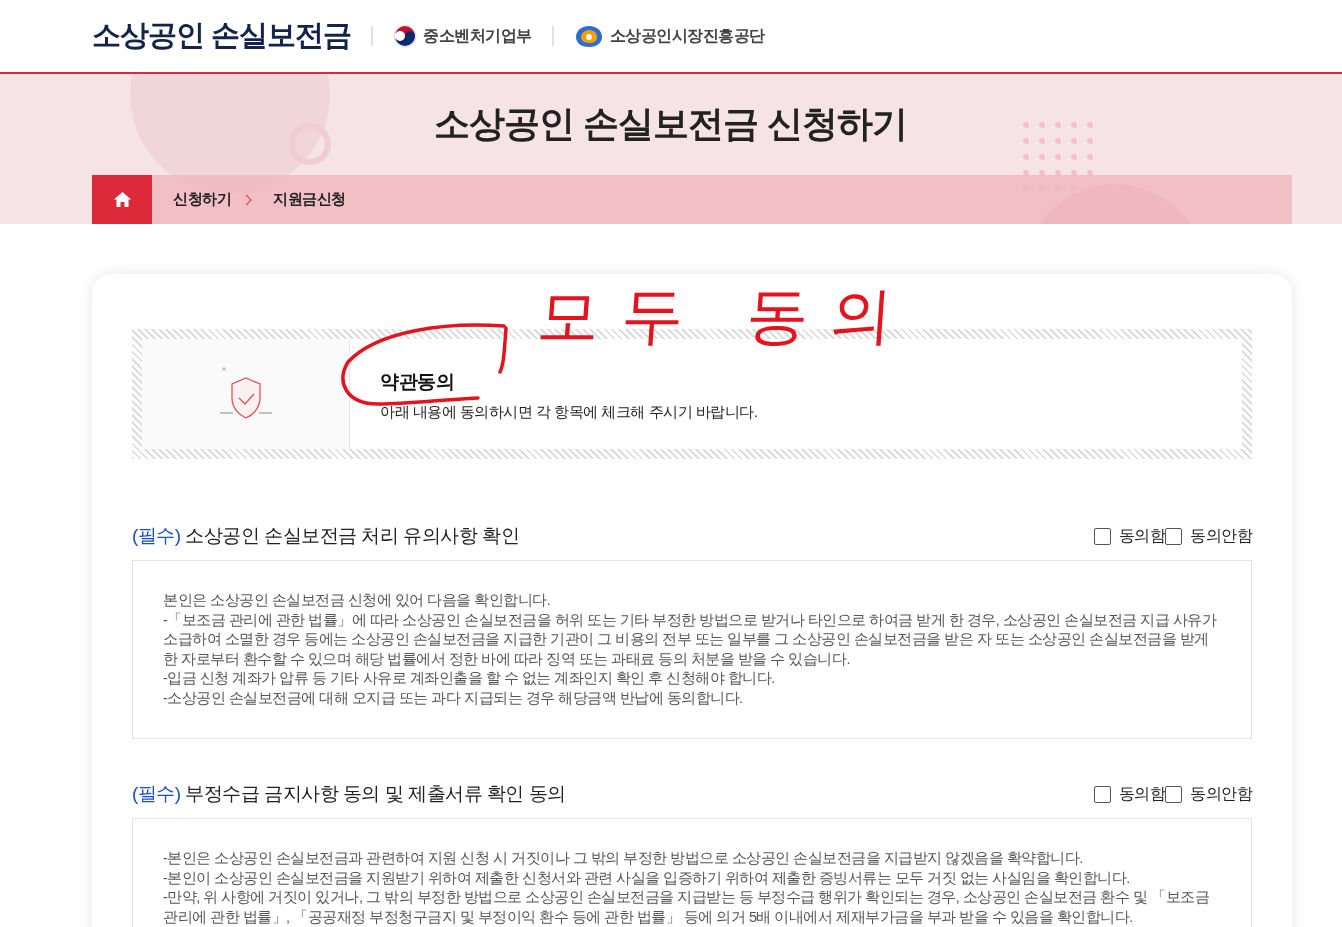  I want to click on terms-text: -소상공인 손실보전금에 대해 오지급 또는 과다 지급되는 경우 해당금액 반납에 동의합니다., so click(453, 698).